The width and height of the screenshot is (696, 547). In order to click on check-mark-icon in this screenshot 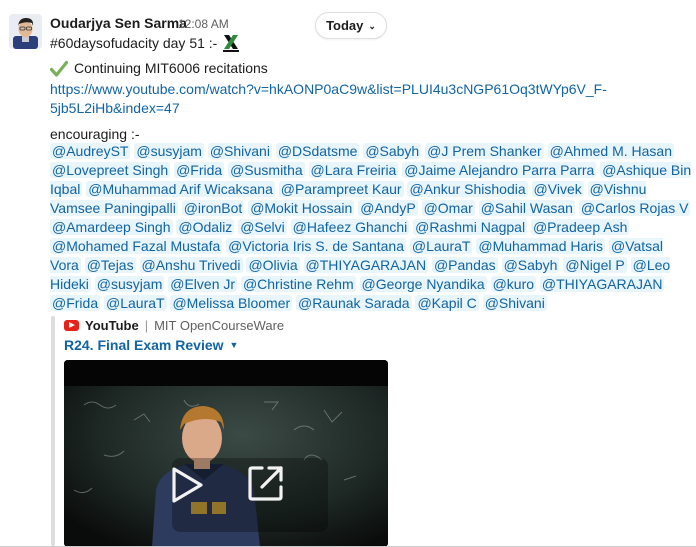, I will do `click(59, 69)`.